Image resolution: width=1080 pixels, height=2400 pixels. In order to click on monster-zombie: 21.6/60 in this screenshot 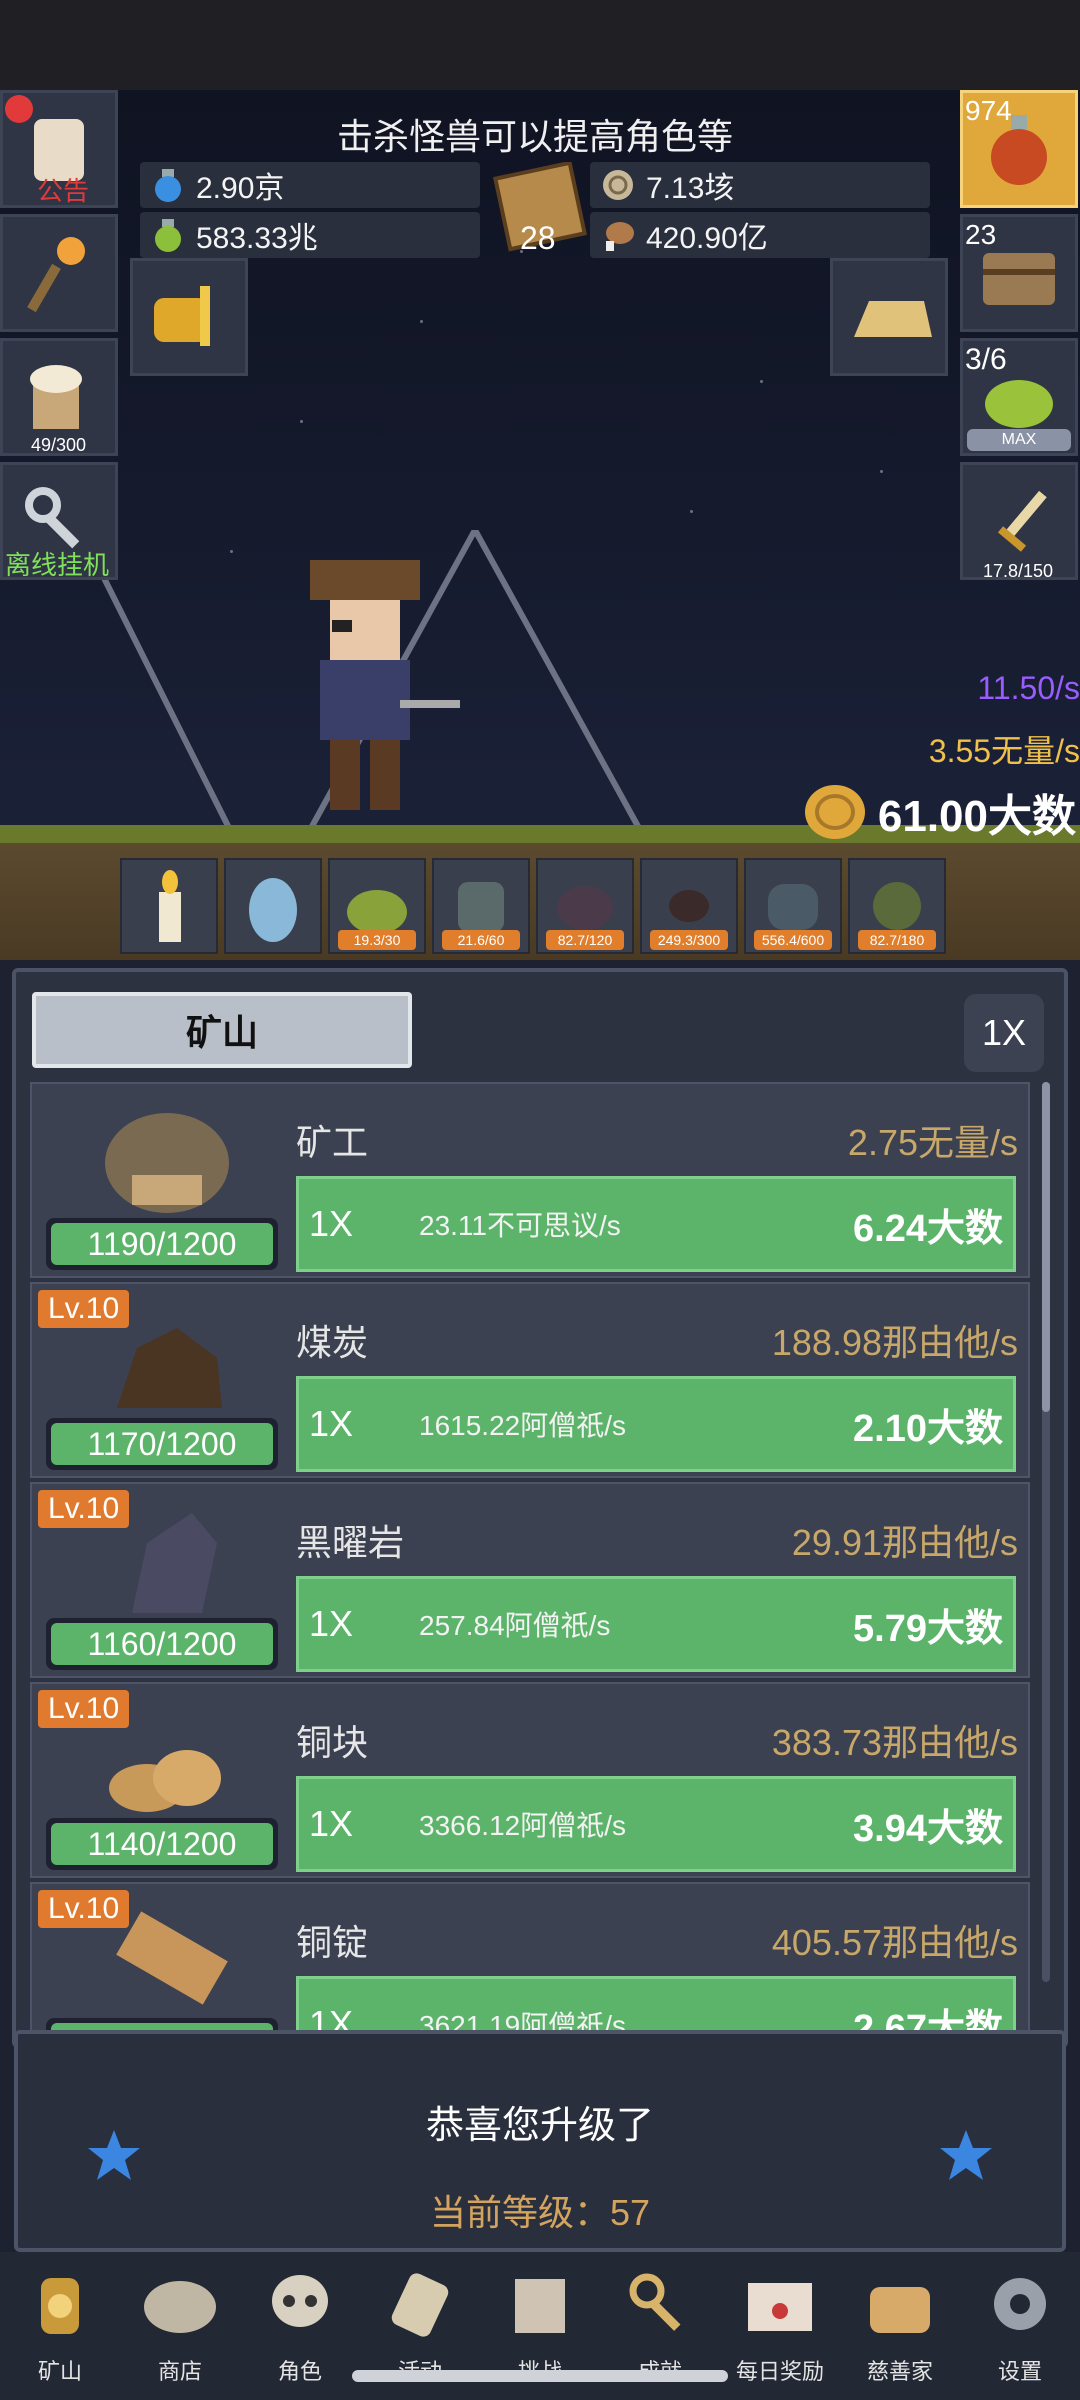, I will do `click(481, 906)`.